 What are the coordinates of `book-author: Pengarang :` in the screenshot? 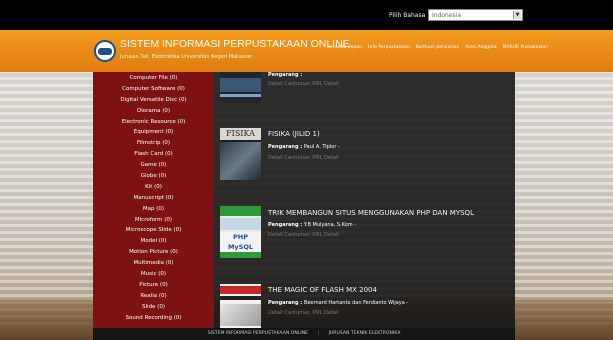 It's located at (285, 75).